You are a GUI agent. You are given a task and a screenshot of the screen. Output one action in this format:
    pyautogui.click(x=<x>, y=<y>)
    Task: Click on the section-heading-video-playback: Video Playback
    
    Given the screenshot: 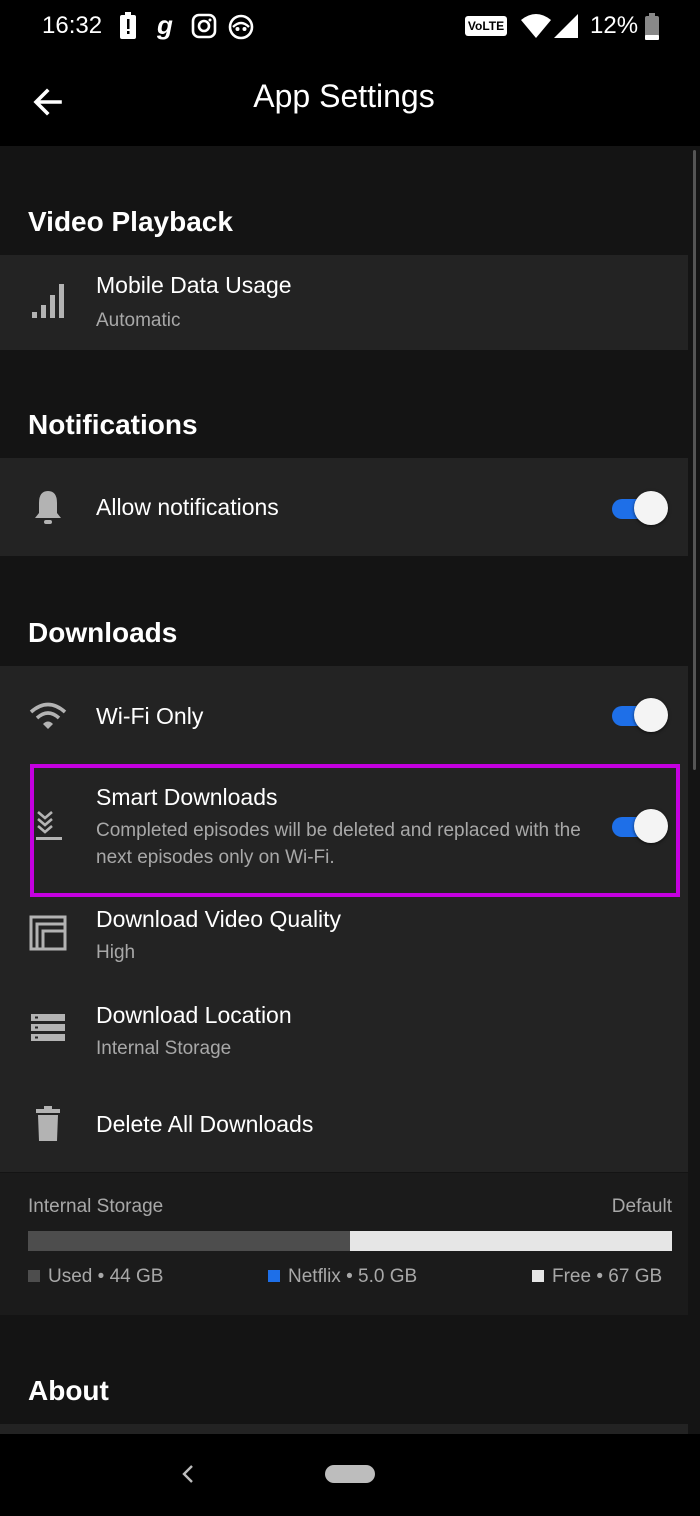 What is the action you would take?
    pyautogui.click(x=130, y=221)
    